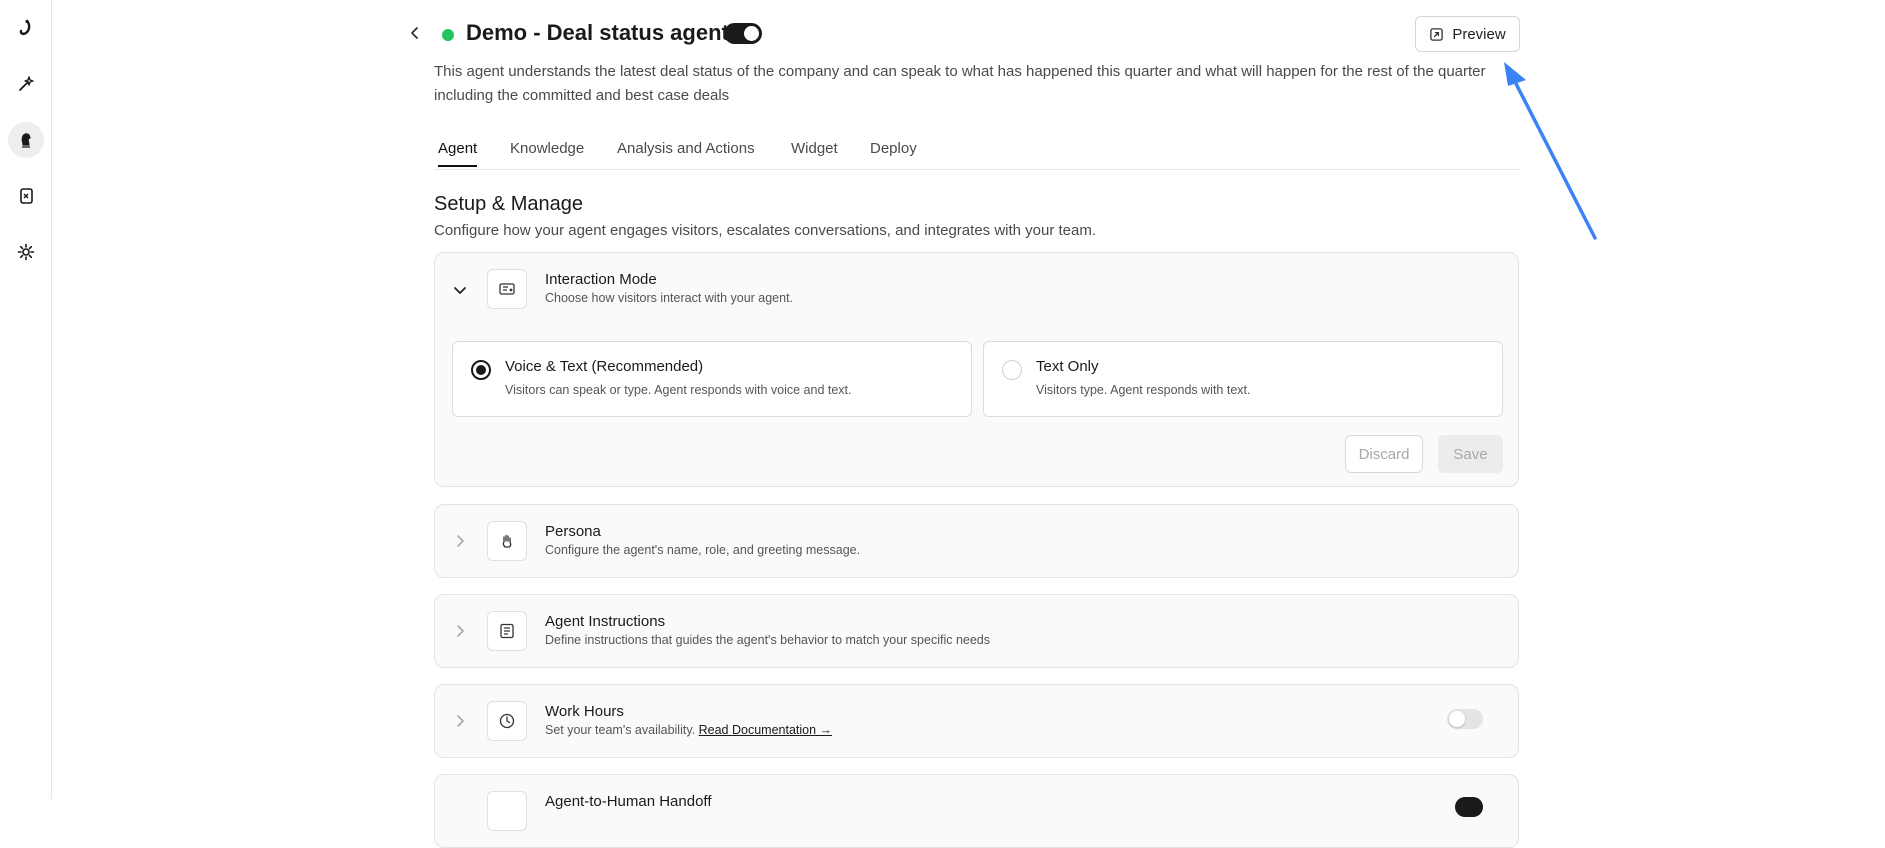  Describe the element at coordinates (1550, 151) in the screenshot. I see `annotation-arrow` at that location.